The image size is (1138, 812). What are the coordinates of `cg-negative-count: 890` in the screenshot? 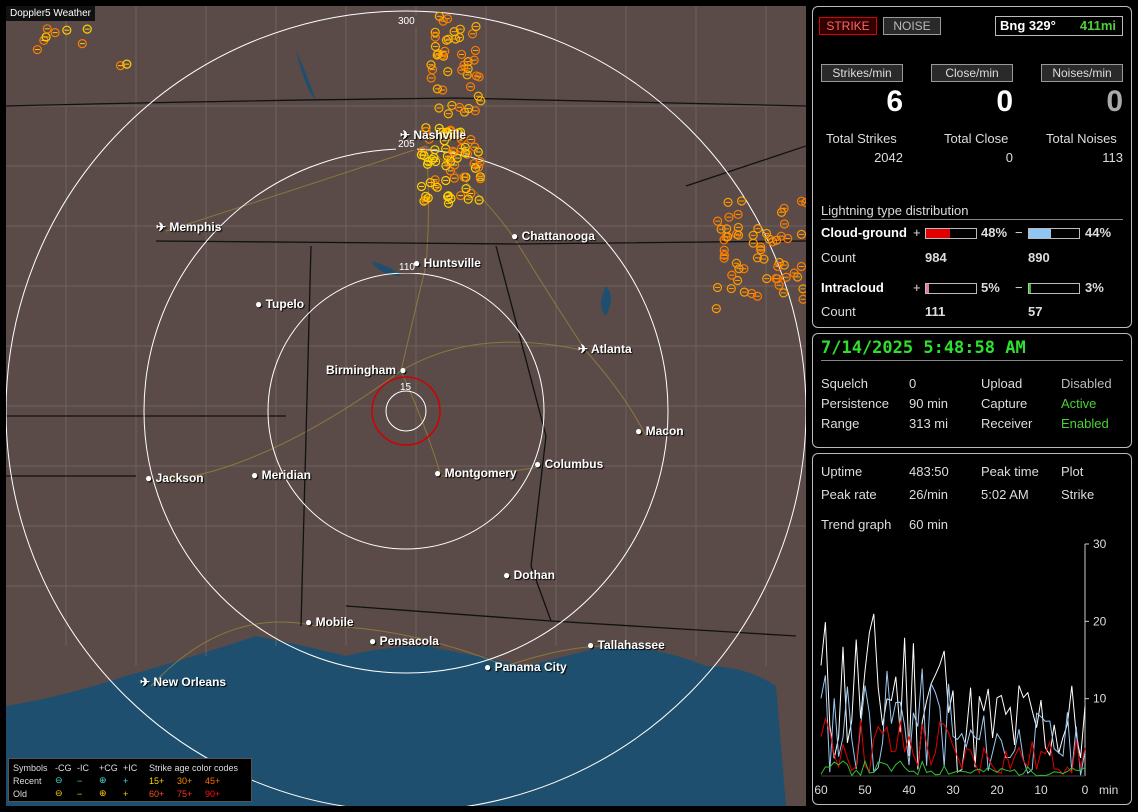 It's located at (1039, 257).